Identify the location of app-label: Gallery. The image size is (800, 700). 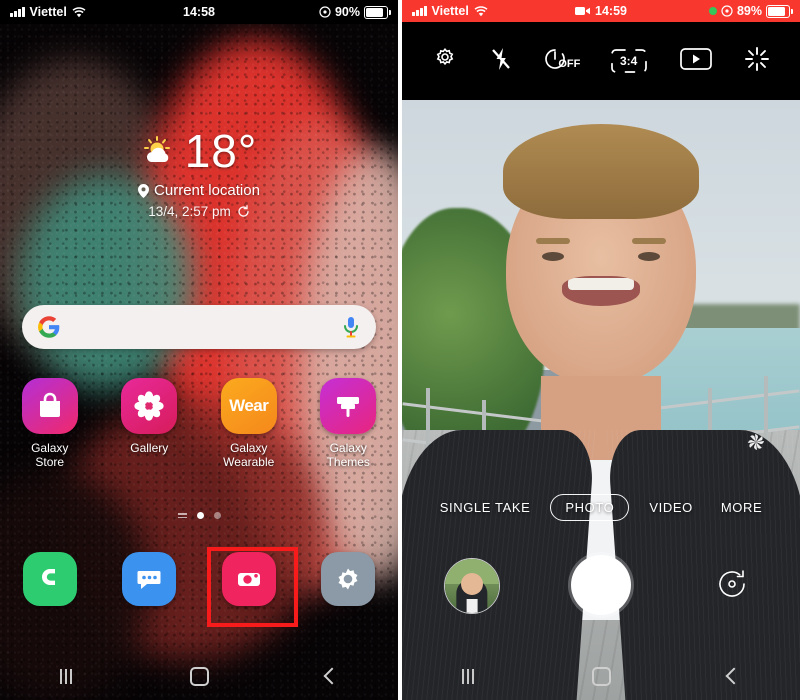
(149, 448).